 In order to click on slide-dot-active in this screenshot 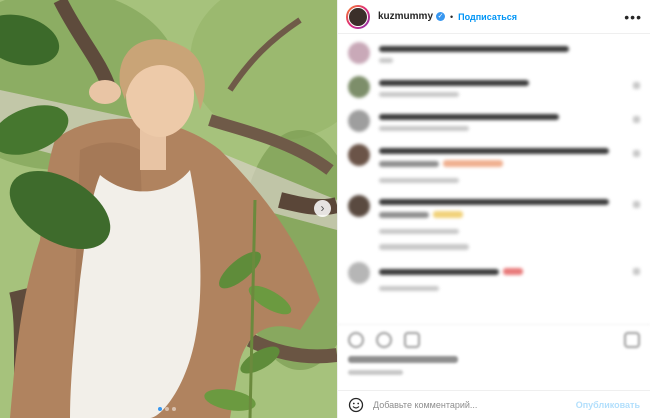, I will do `click(160, 409)`.